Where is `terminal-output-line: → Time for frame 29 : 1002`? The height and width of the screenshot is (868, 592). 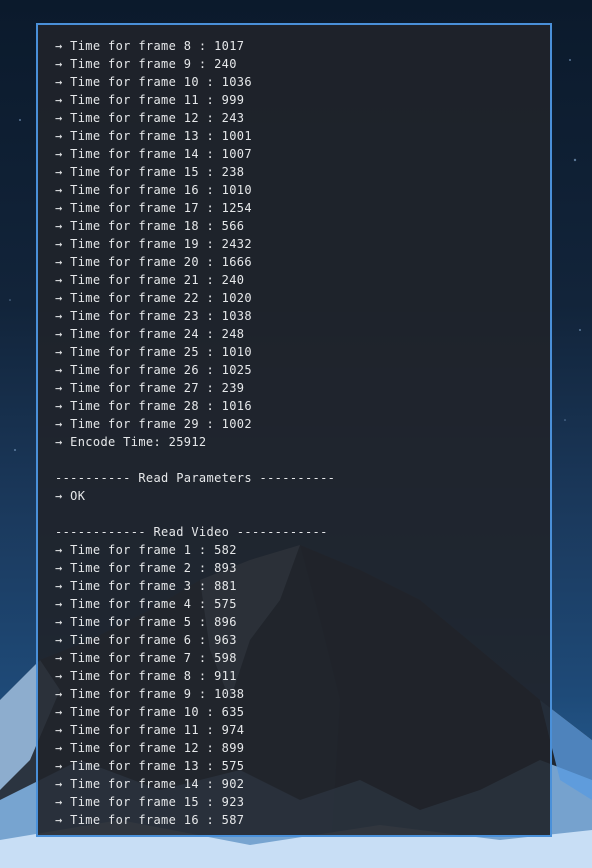
terminal-output-line: → Time for frame 29 : 1002 is located at coordinates (153, 424).